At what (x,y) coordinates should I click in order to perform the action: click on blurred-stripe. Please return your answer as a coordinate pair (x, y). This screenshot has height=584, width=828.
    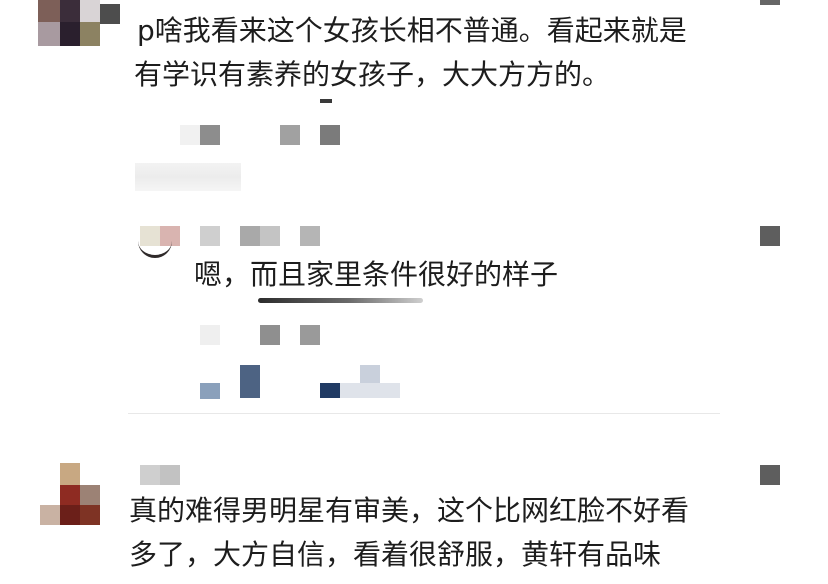
    Looking at the image, I should click on (188, 177).